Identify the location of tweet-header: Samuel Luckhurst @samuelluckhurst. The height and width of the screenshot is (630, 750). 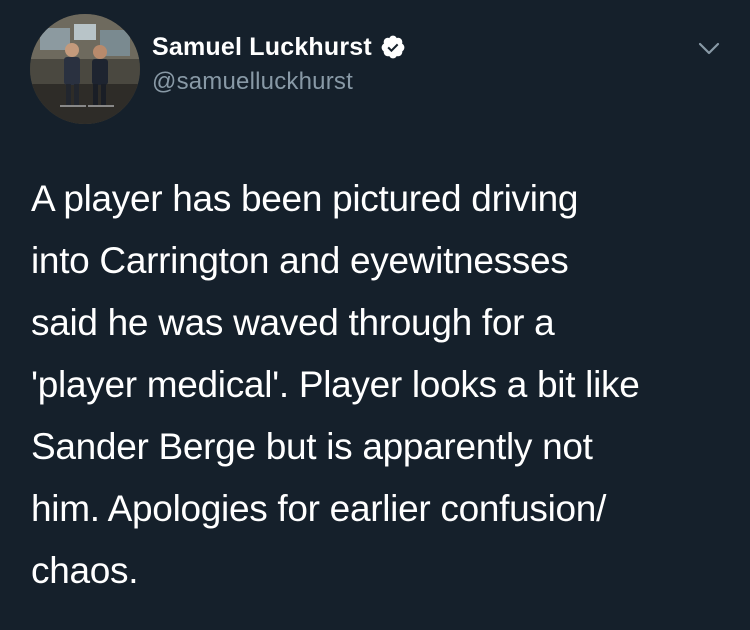
(279, 63).